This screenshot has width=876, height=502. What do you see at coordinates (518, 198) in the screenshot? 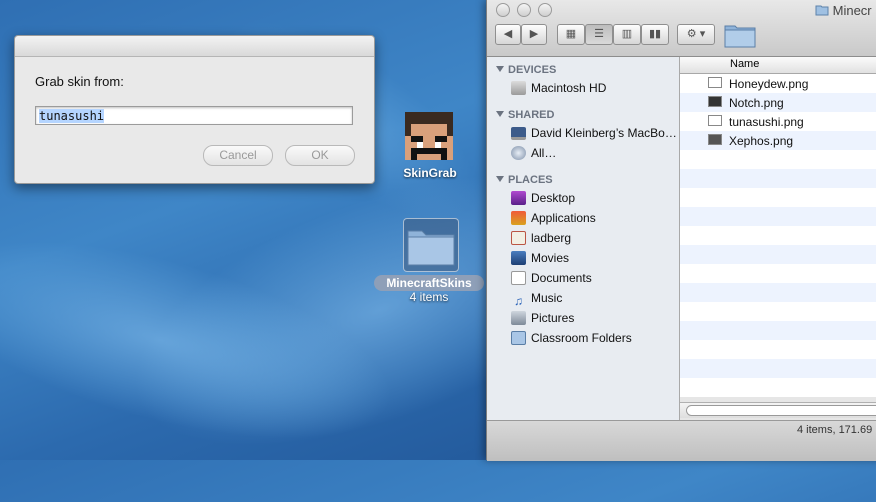
I see `desktop-icon` at bounding box center [518, 198].